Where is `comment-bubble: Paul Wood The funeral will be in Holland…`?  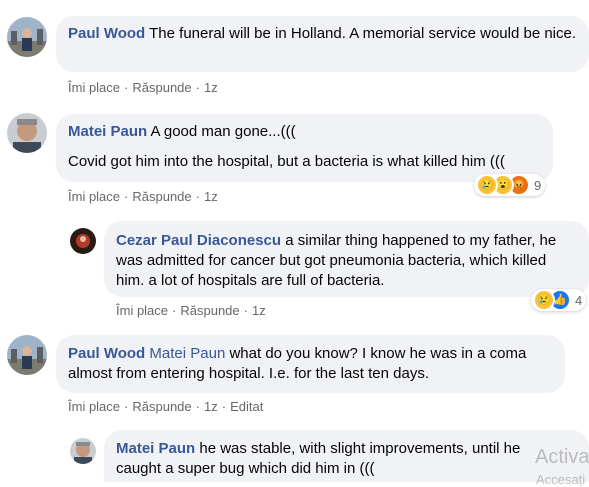
comment-bubble: Paul Wood The funeral will be in Holland… is located at coordinates (322, 44).